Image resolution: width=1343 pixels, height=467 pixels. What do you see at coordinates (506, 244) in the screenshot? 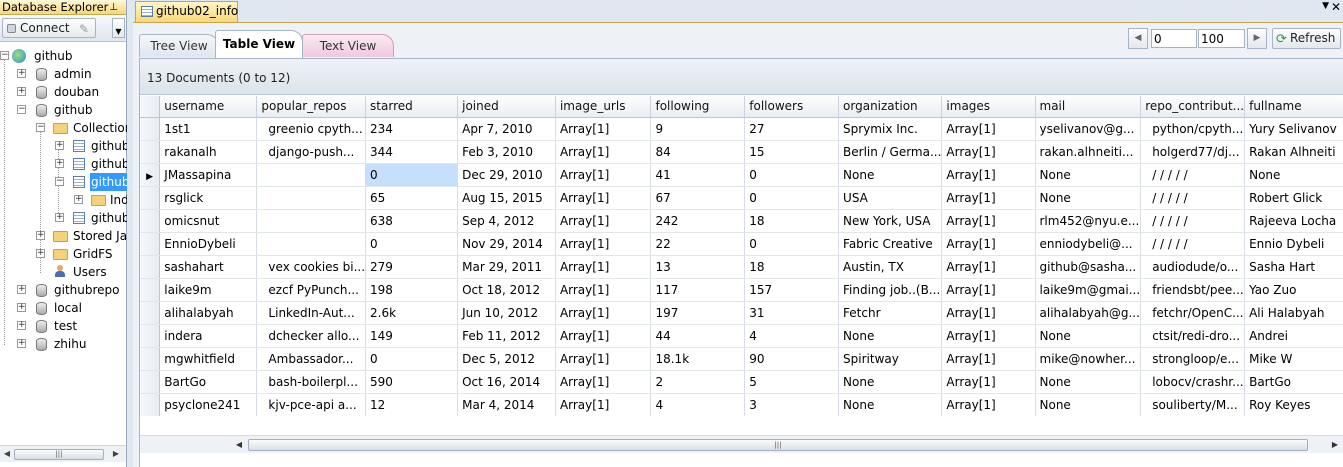
I see `table-cell: Nov 29, 2014` at bounding box center [506, 244].